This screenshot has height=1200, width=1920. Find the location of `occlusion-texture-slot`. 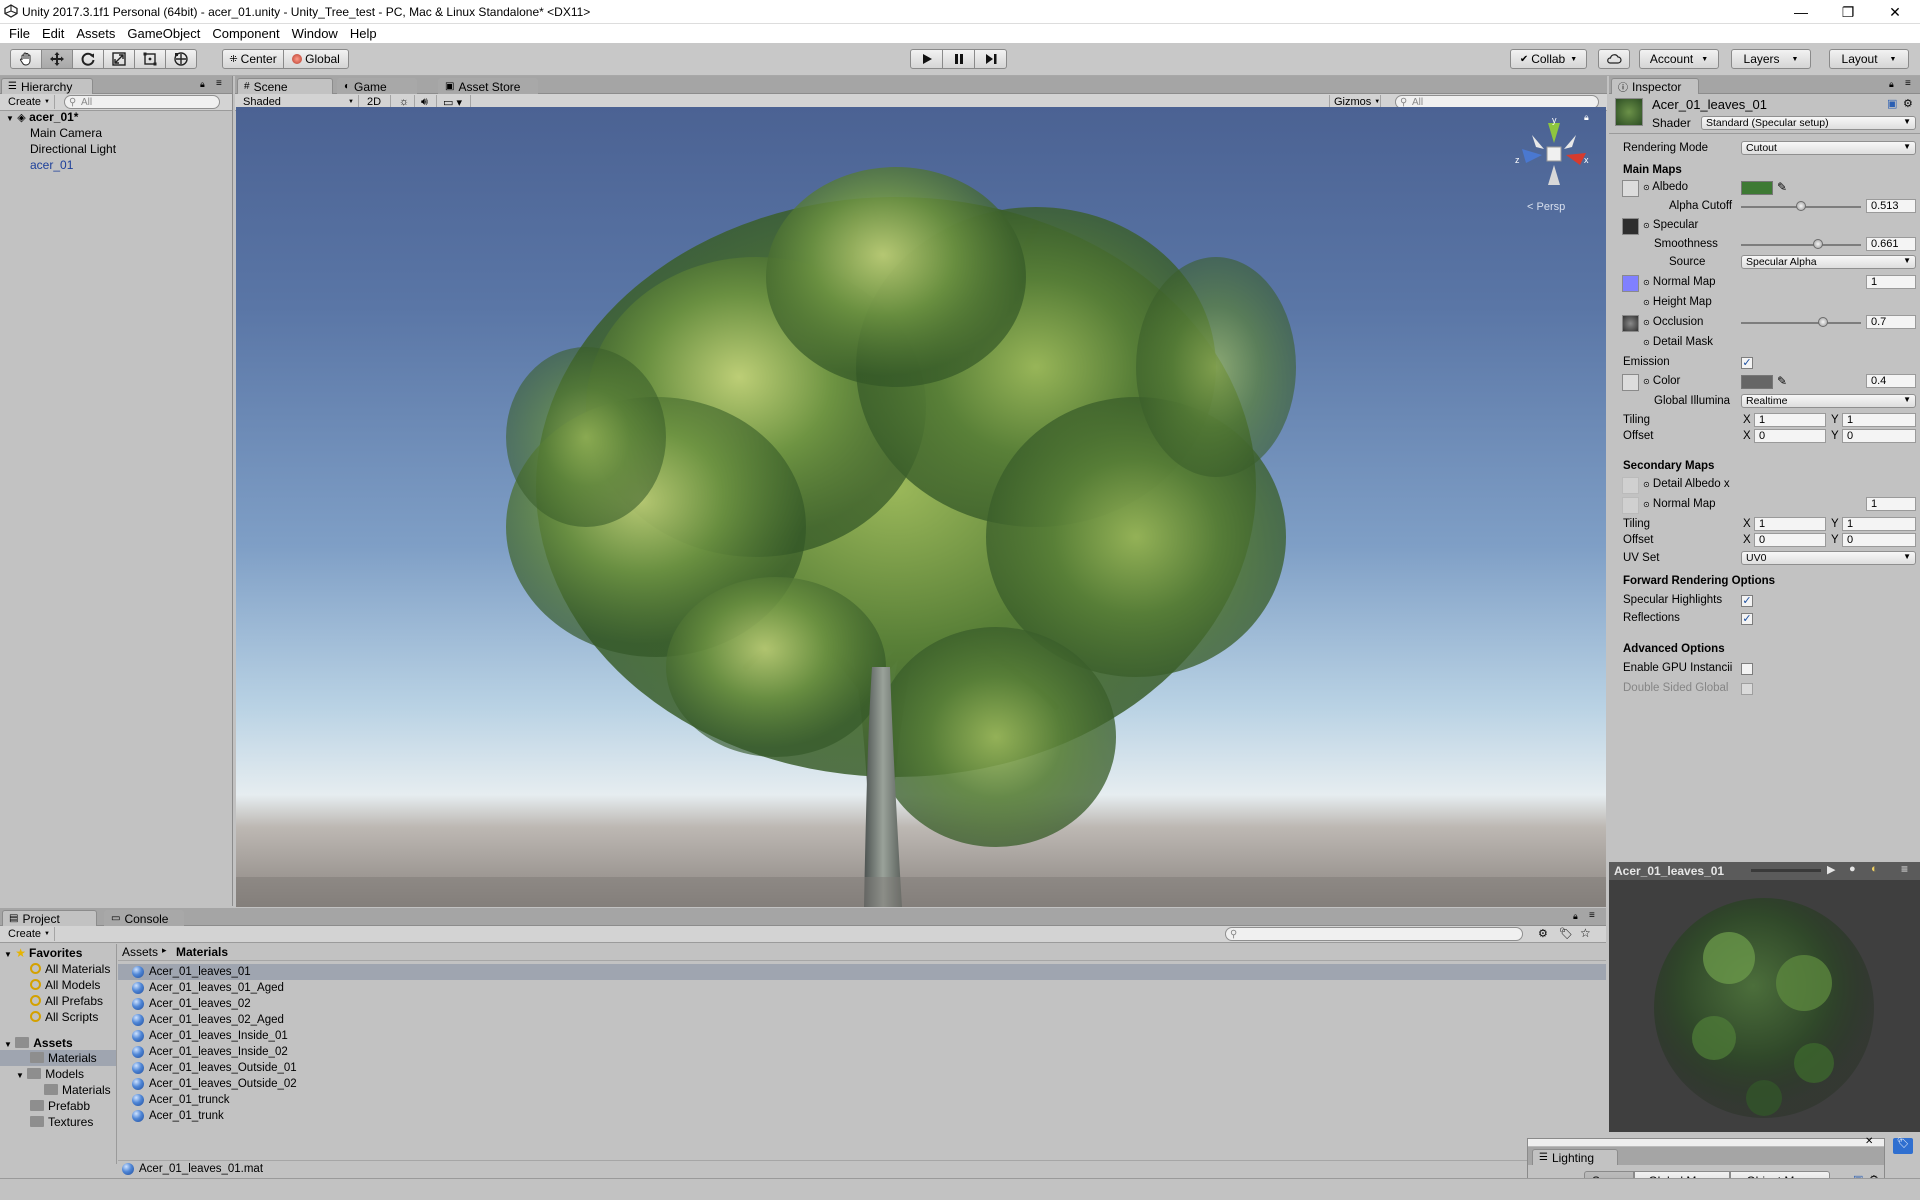

occlusion-texture-slot is located at coordinates (1630, 323).